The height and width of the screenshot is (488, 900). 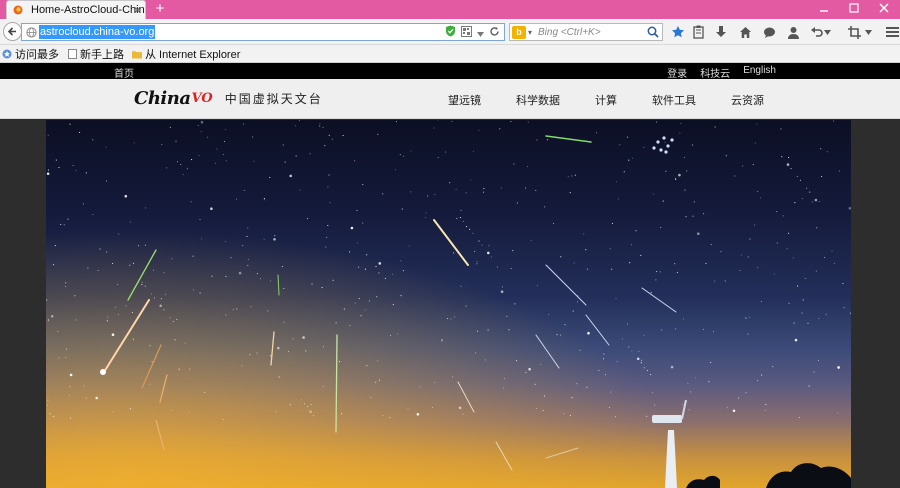 I want to click on home-link: 首页, so click(x=124, y=72).